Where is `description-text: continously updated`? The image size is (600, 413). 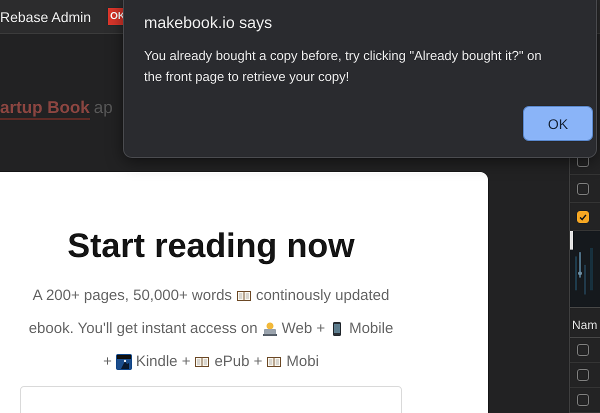
description-text: continously updated is located at coordinates (323, 295).